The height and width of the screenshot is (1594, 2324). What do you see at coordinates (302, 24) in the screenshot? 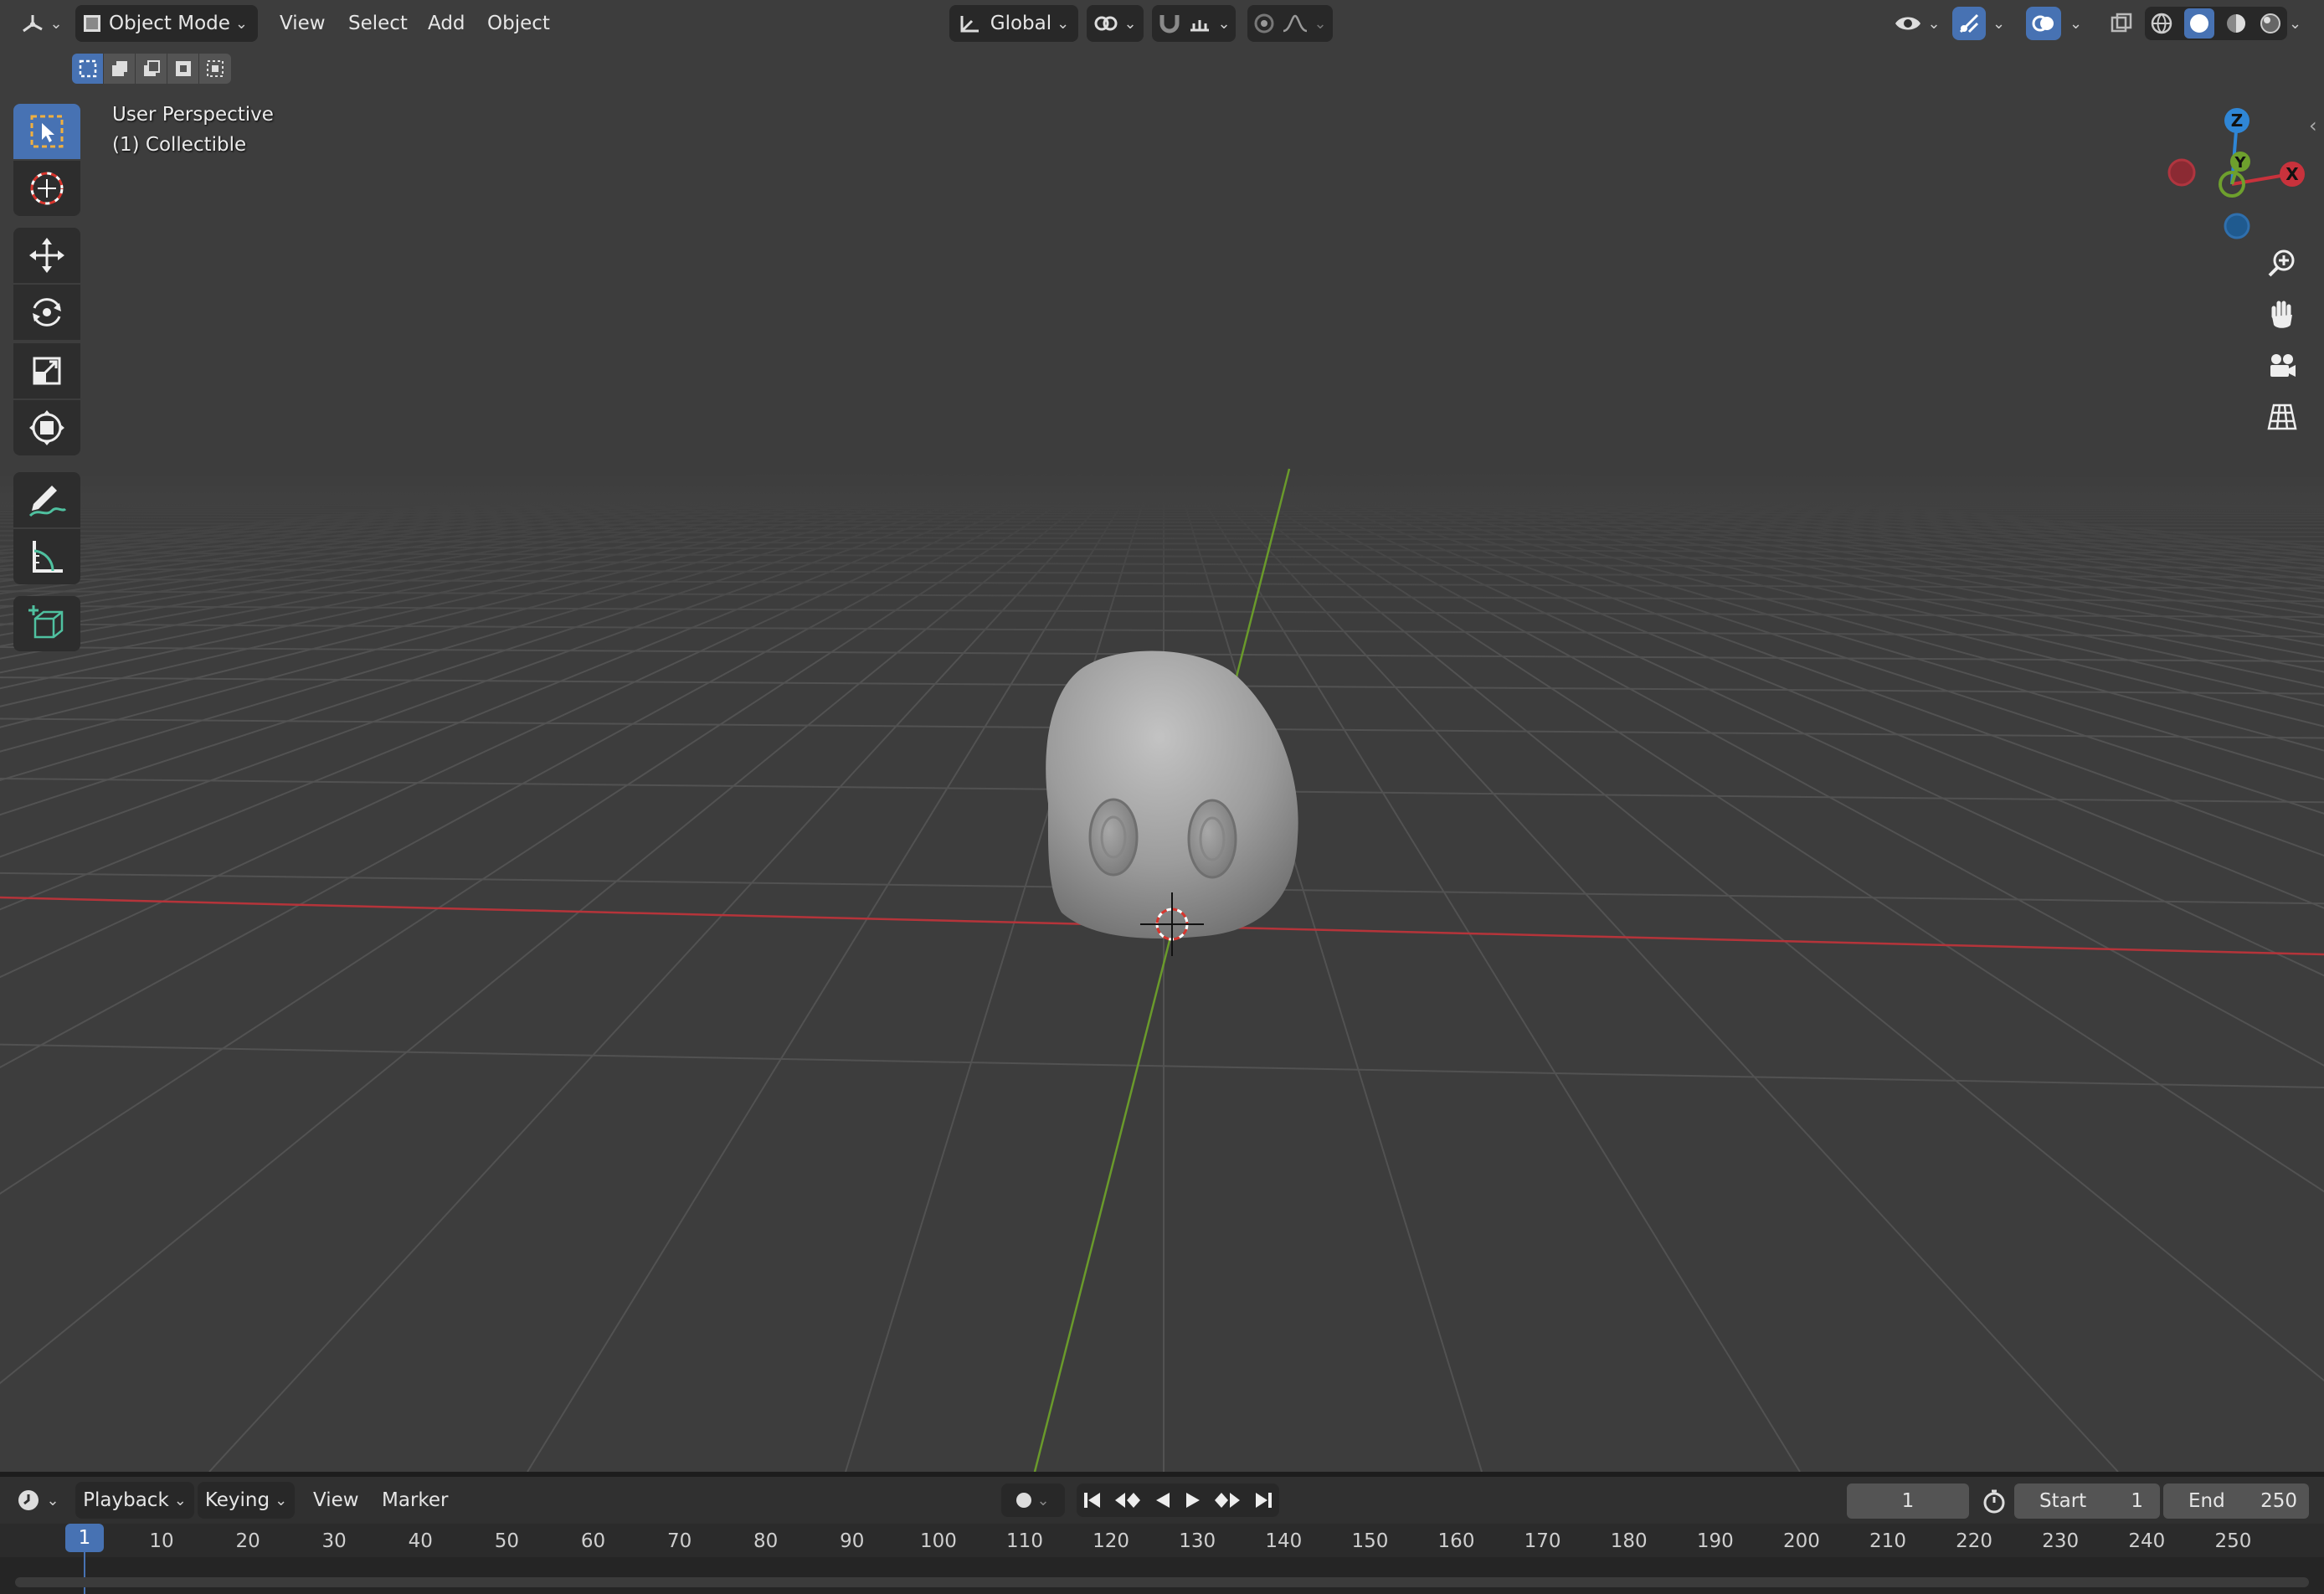
I see `menu-view: View` at bounding box center [302, 24].